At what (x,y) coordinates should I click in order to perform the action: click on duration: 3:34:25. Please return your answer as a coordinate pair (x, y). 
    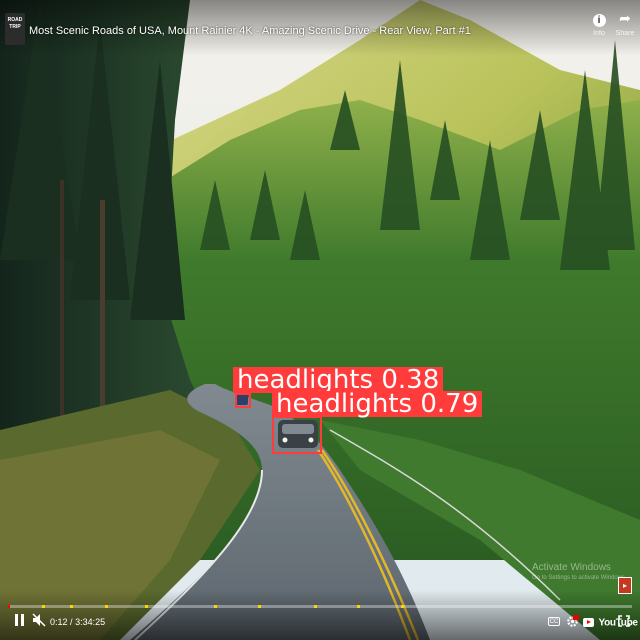
    Looking at the image, I should click on (90, 622).